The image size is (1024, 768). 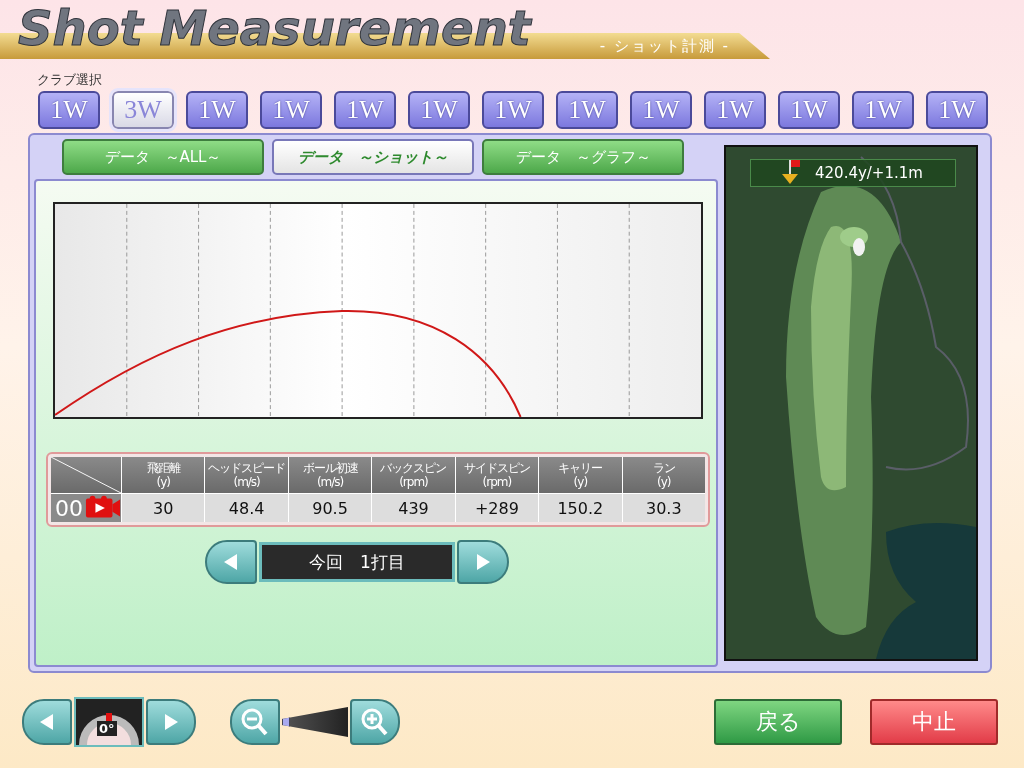 What do you see at coordinates (330, 508) in the screenshot?
I see `table-cell: 90.5` at bounding box center [330, 508].